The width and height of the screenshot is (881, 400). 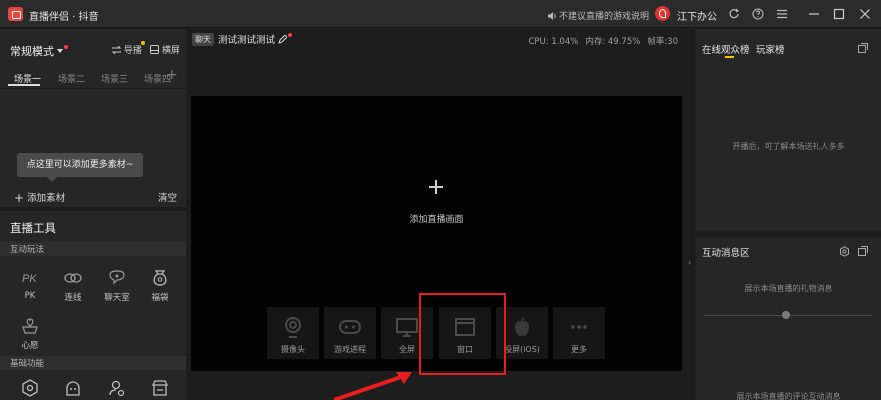 I want to click on minimize-button, so click(x=814, y=14).